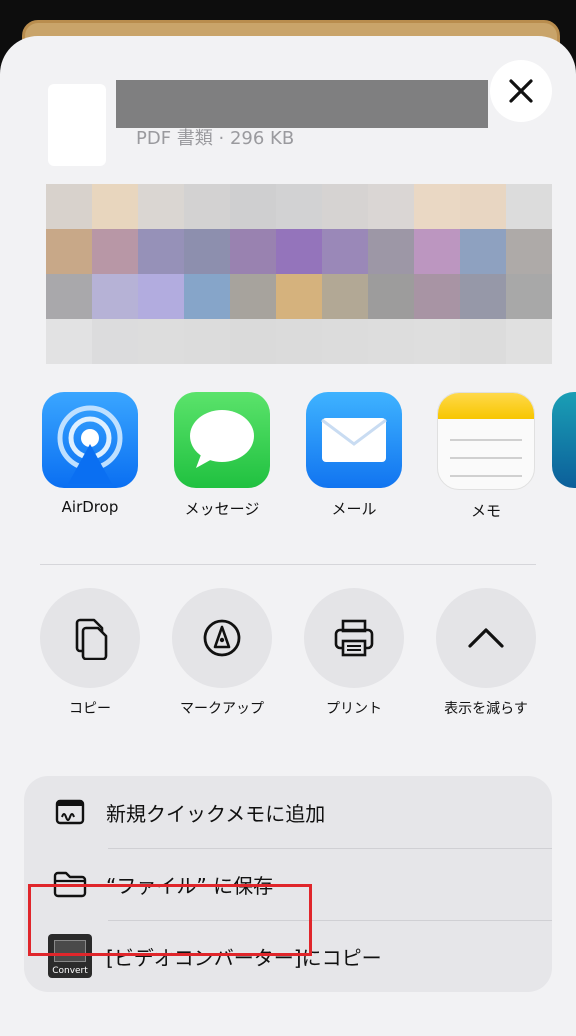  I want to click on app-label: AirDrop, so click(90, 507).